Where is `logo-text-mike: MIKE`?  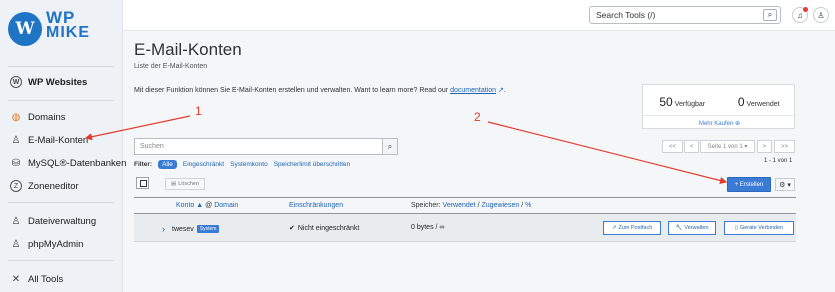
logo-text-mike: MIKE is located at coordinates (68, 32).